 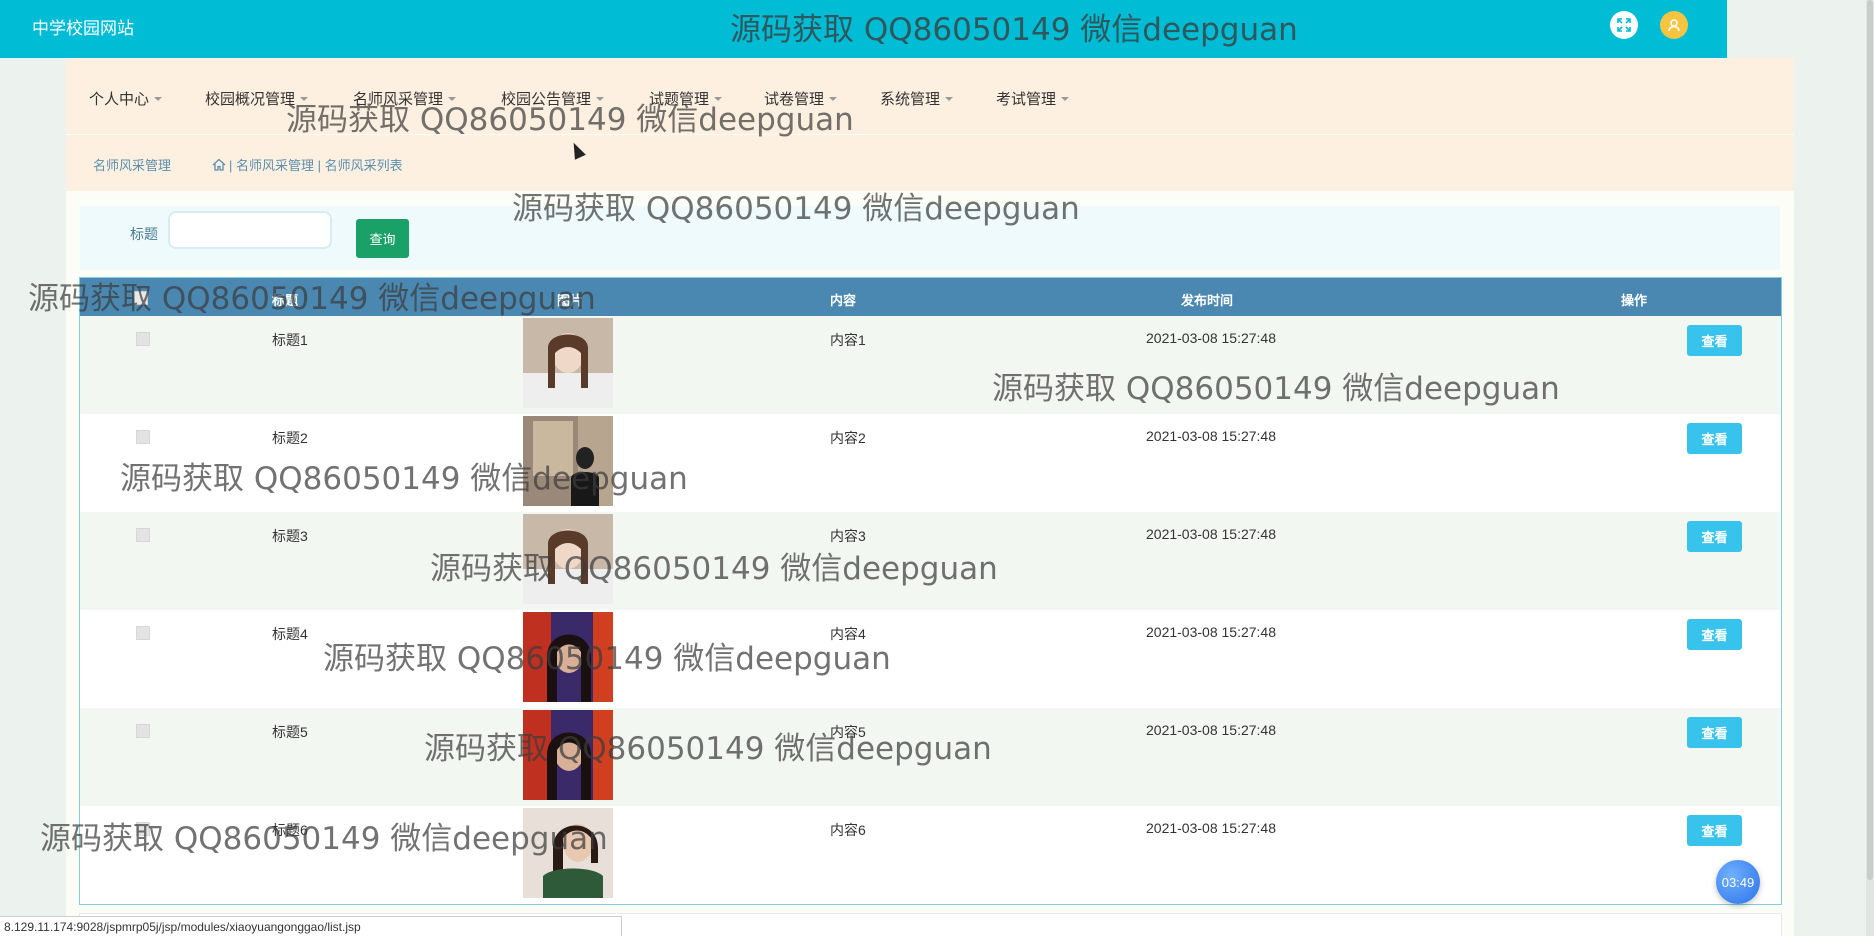 What do you see at coordinates (141, 298) in the screenshot?
I see `select-all-checkbox` at bounding box center [141, 298].